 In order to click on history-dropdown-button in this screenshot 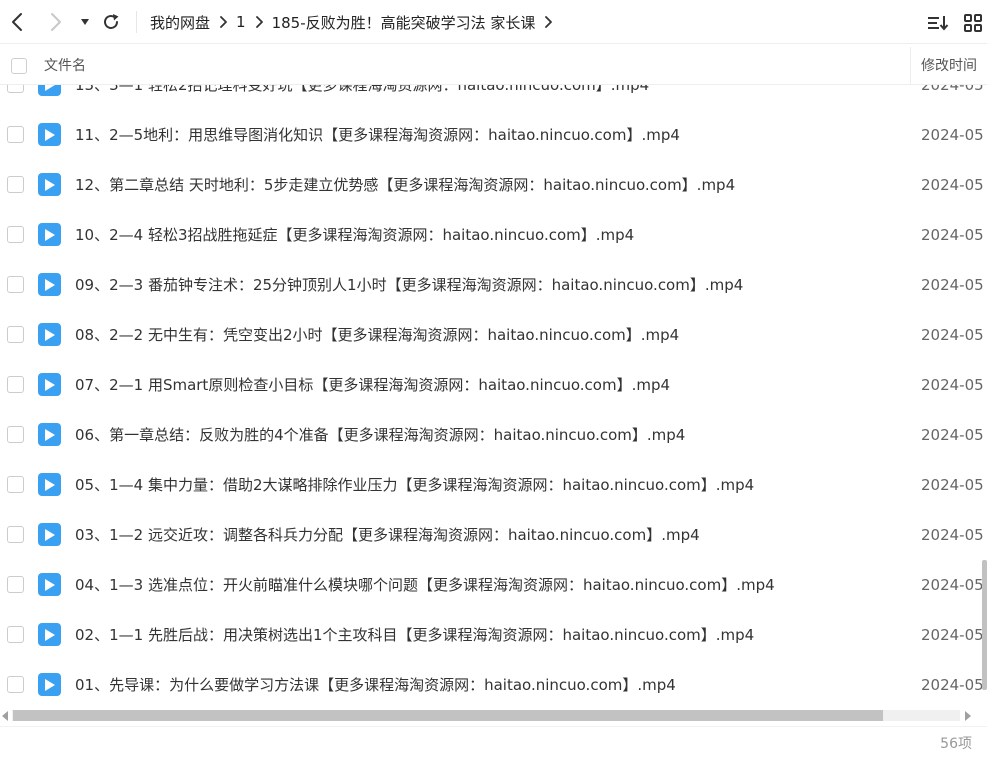, I will do `click(85, 22)`.